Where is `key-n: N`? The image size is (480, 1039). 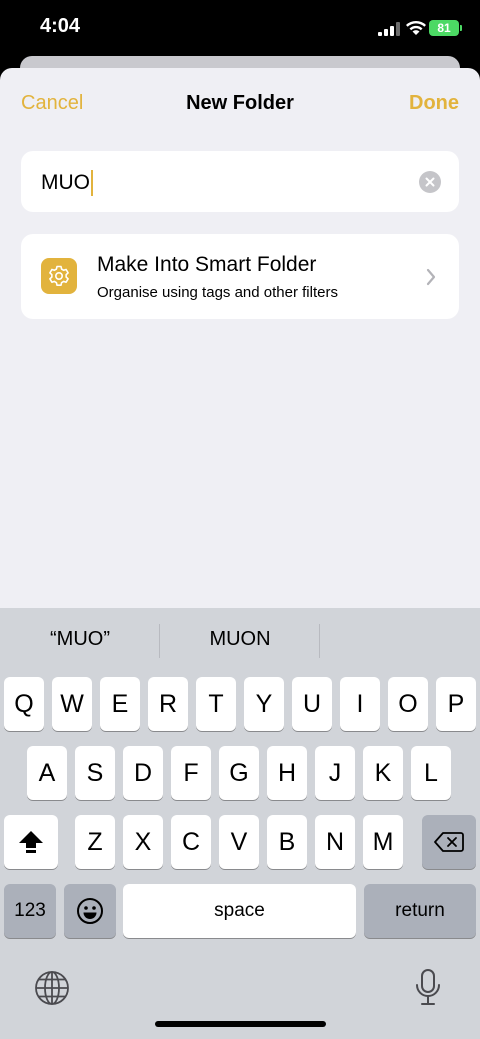
key-n: N is located at coordinates (335, 842).